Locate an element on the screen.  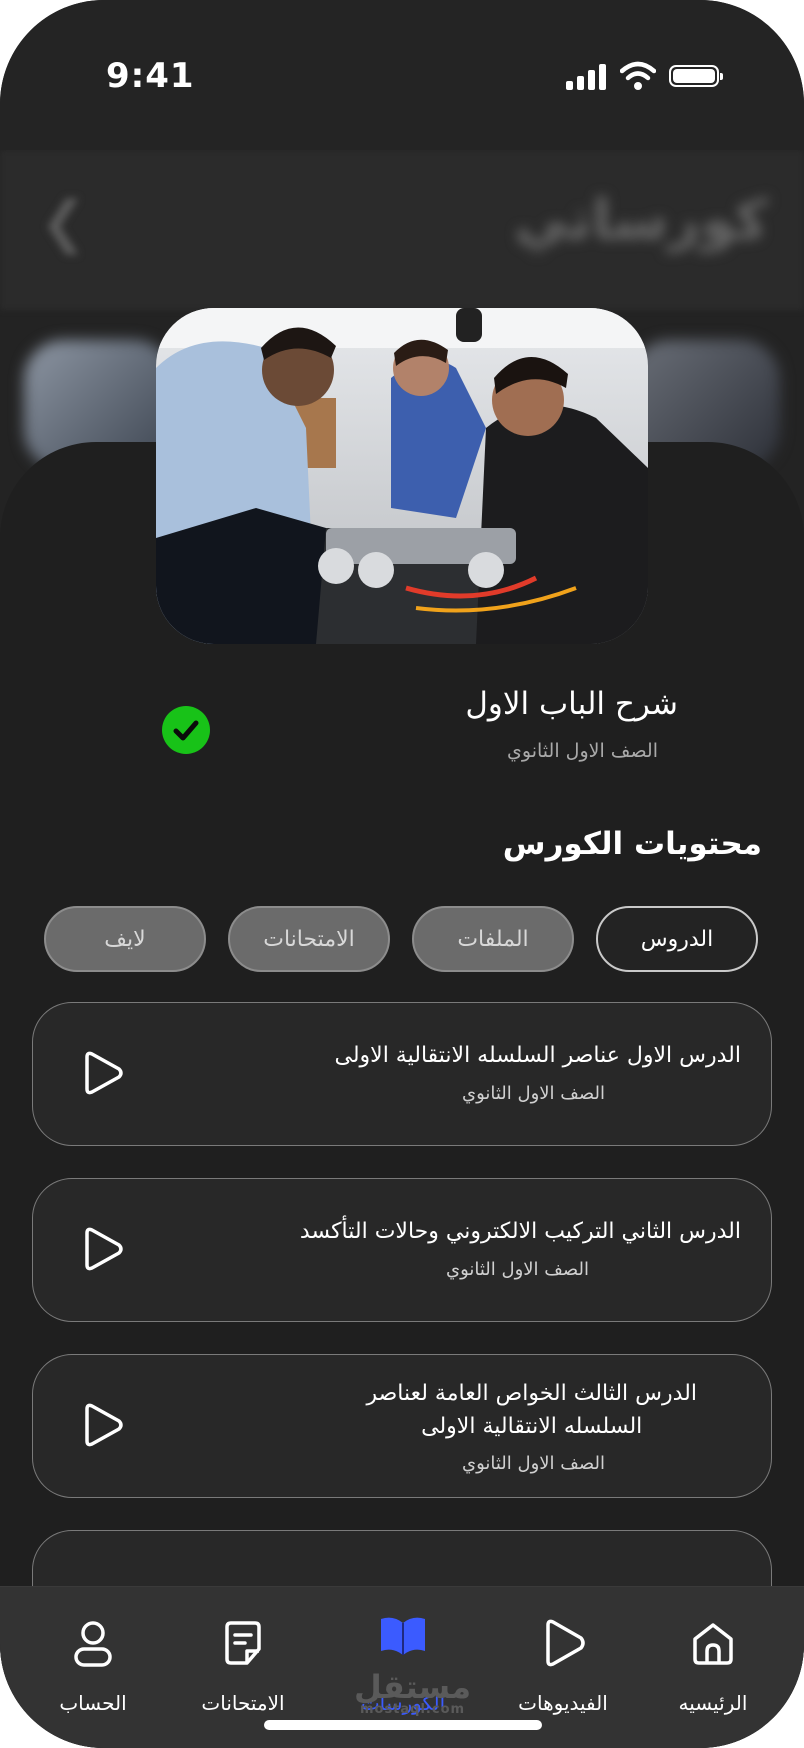
chapter-subtitle: الصف الاول الثانوي is located at coordinates (582, 751).